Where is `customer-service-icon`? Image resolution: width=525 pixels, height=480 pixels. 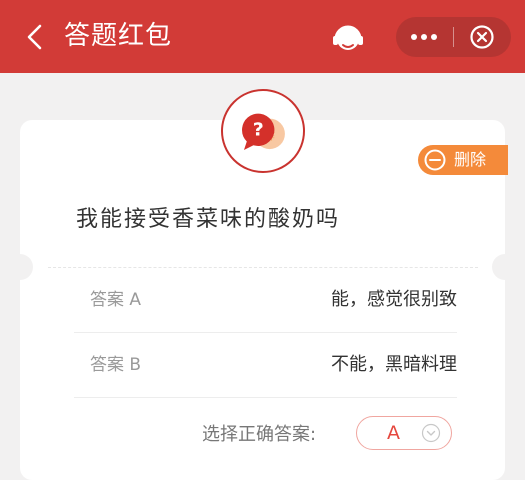 customer-service-icon is located at coordinates (348, 39).